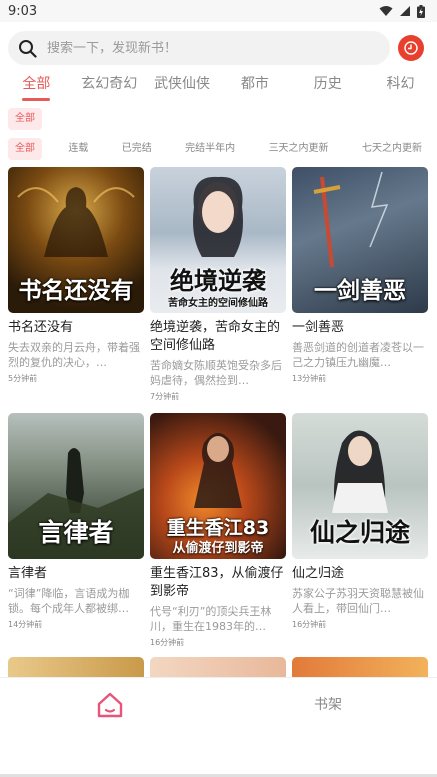 The width and height of the screenshot is (437, 777). What do you see at coordinates (360, 240) in the screenshot?
I see `book-cover: 一剑善恶` at bounding box center [360, 240].